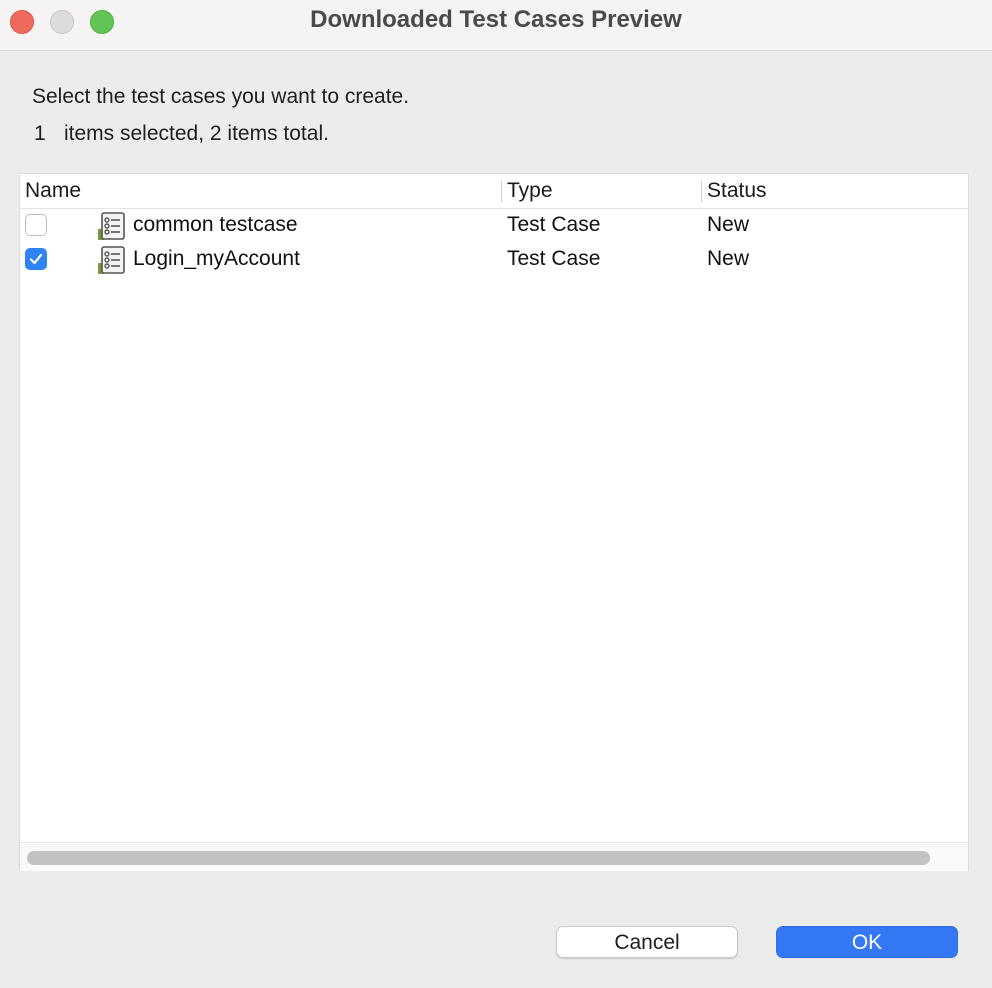 Image resolution: width=992 pixels, height=988 pixels. I want to click on row-name: Login_myAccount, so click(216, 258).